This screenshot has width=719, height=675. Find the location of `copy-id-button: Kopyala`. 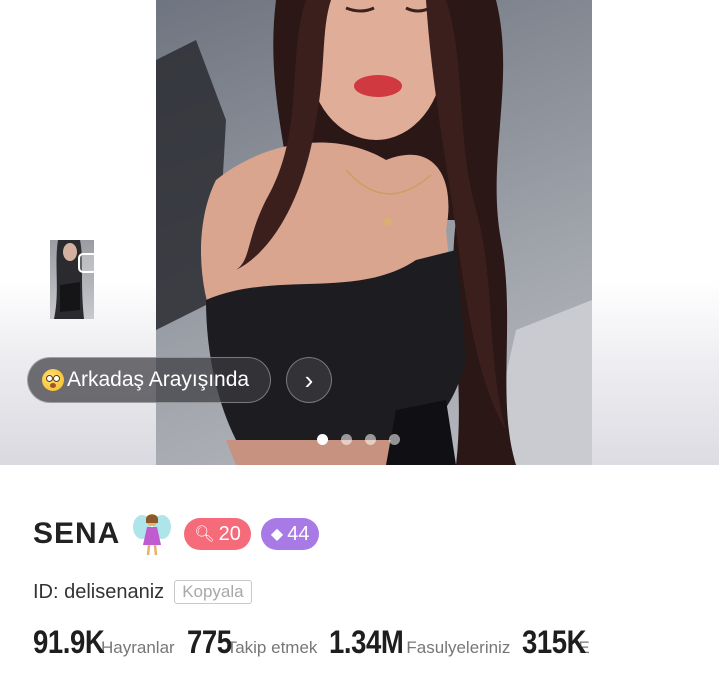

copy-id-button: Kopyala is located at coordinates (213, 592).